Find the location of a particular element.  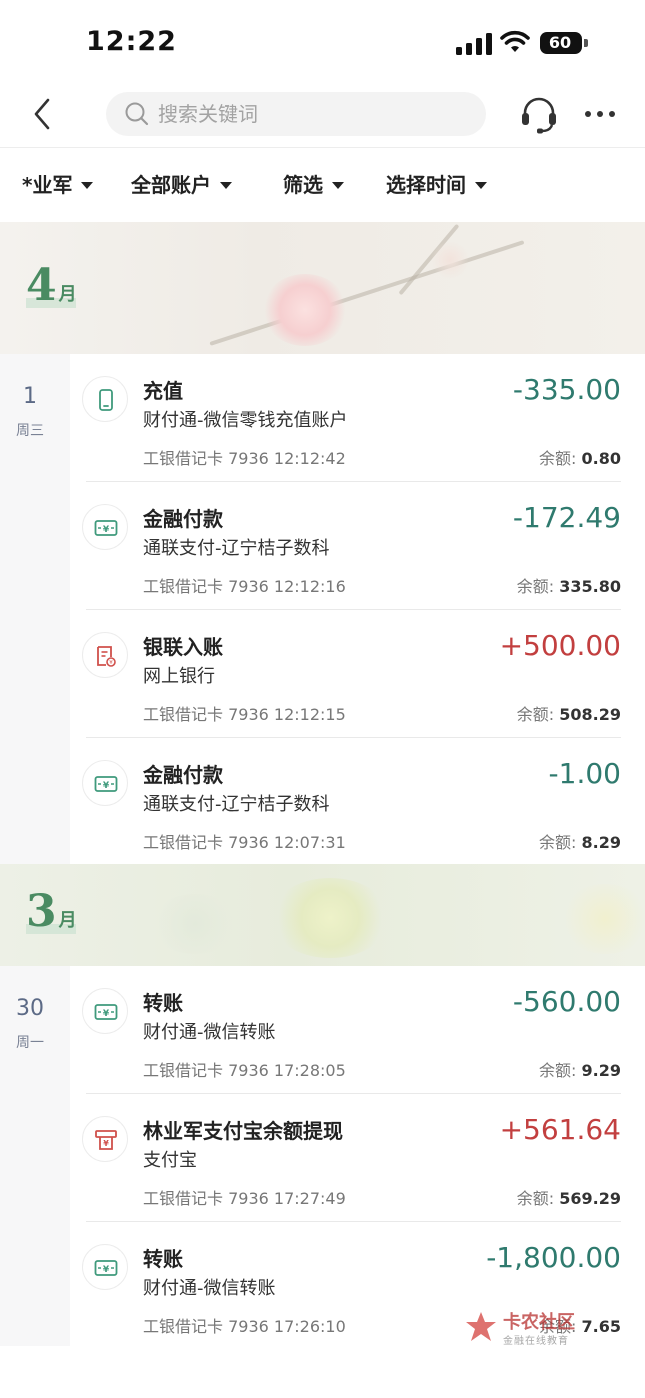

transaction-amount: -335.00 is located at coordinates (566, 389).